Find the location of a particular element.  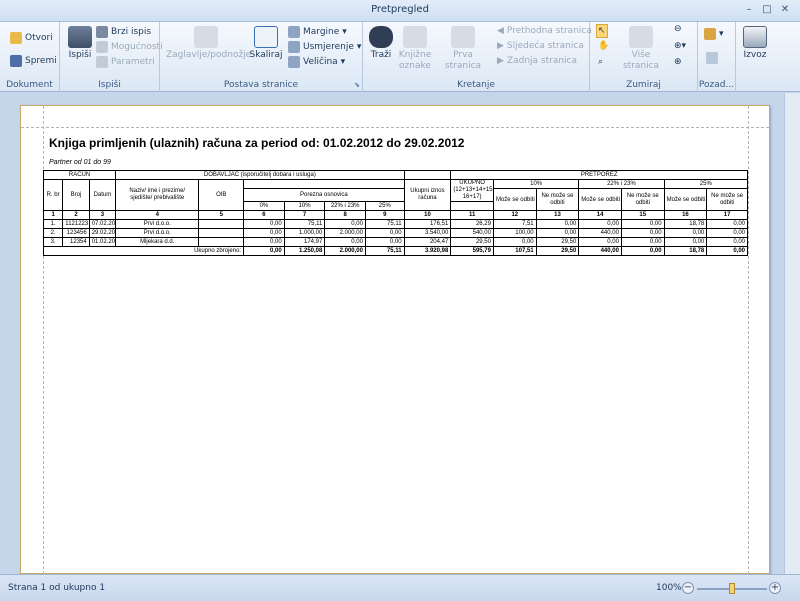

next-page-icon: ▶ is located at coordinates (500, 46).